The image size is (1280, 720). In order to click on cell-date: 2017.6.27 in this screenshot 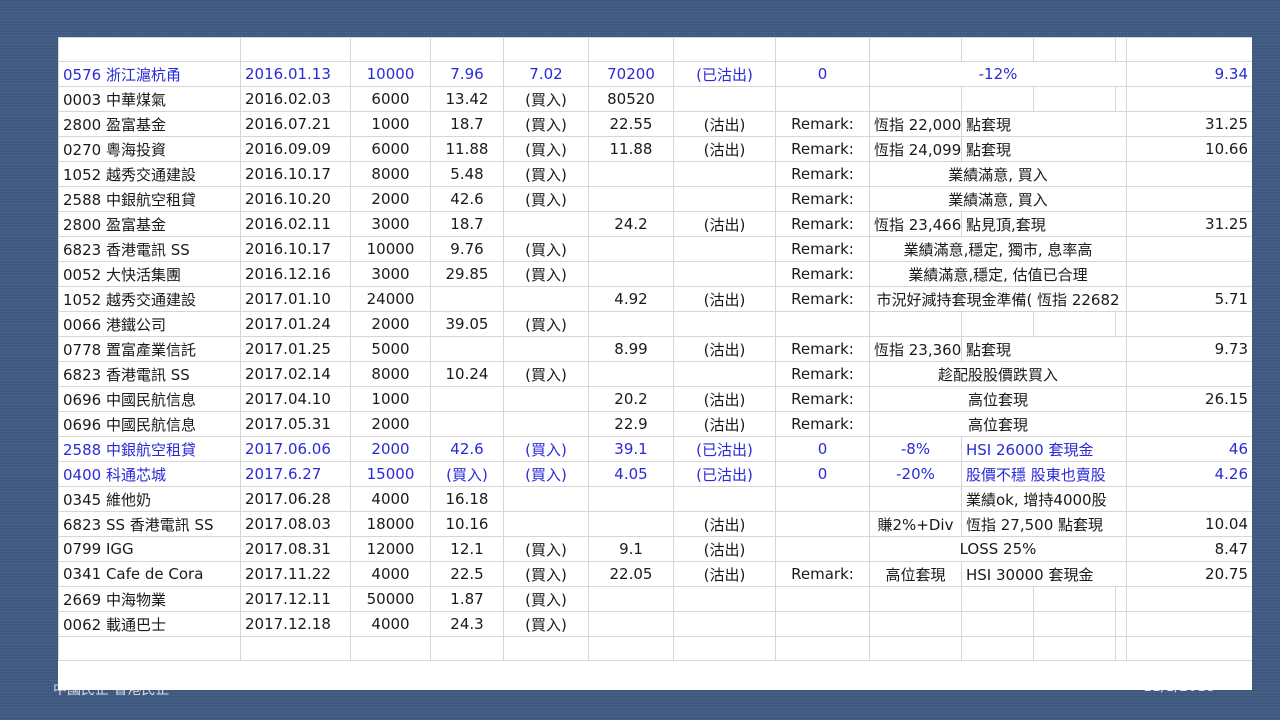, I will do `click(295, 474)`.